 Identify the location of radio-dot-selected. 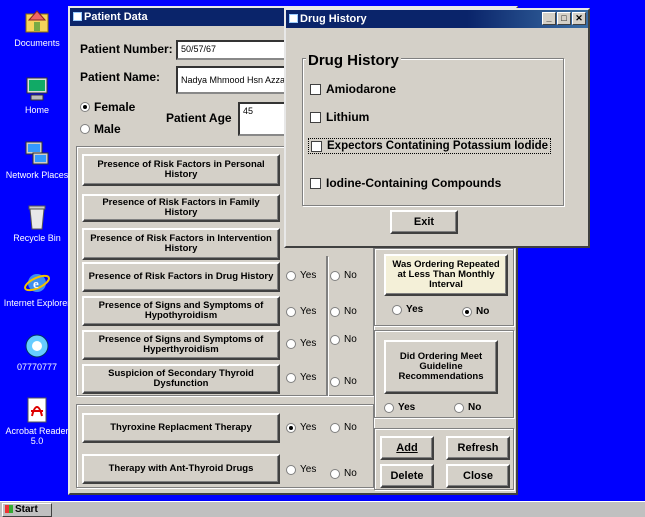
(467, 311).